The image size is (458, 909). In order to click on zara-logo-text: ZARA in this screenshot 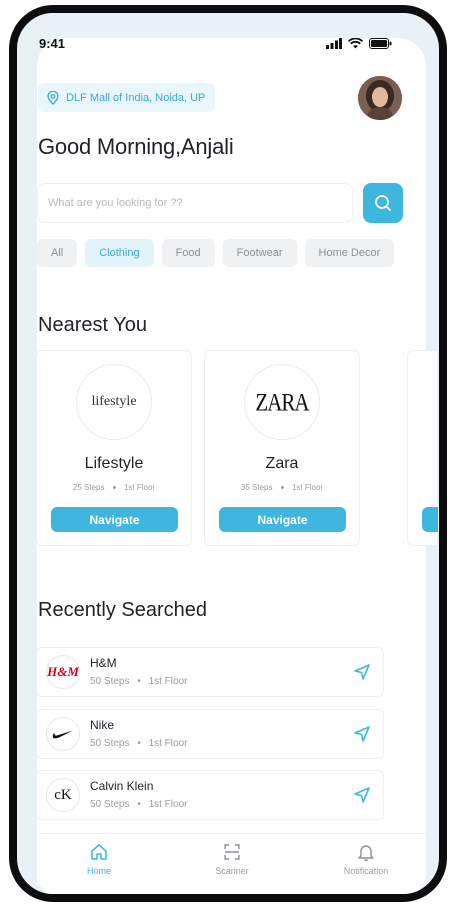, I will do `click(282, 401)`.